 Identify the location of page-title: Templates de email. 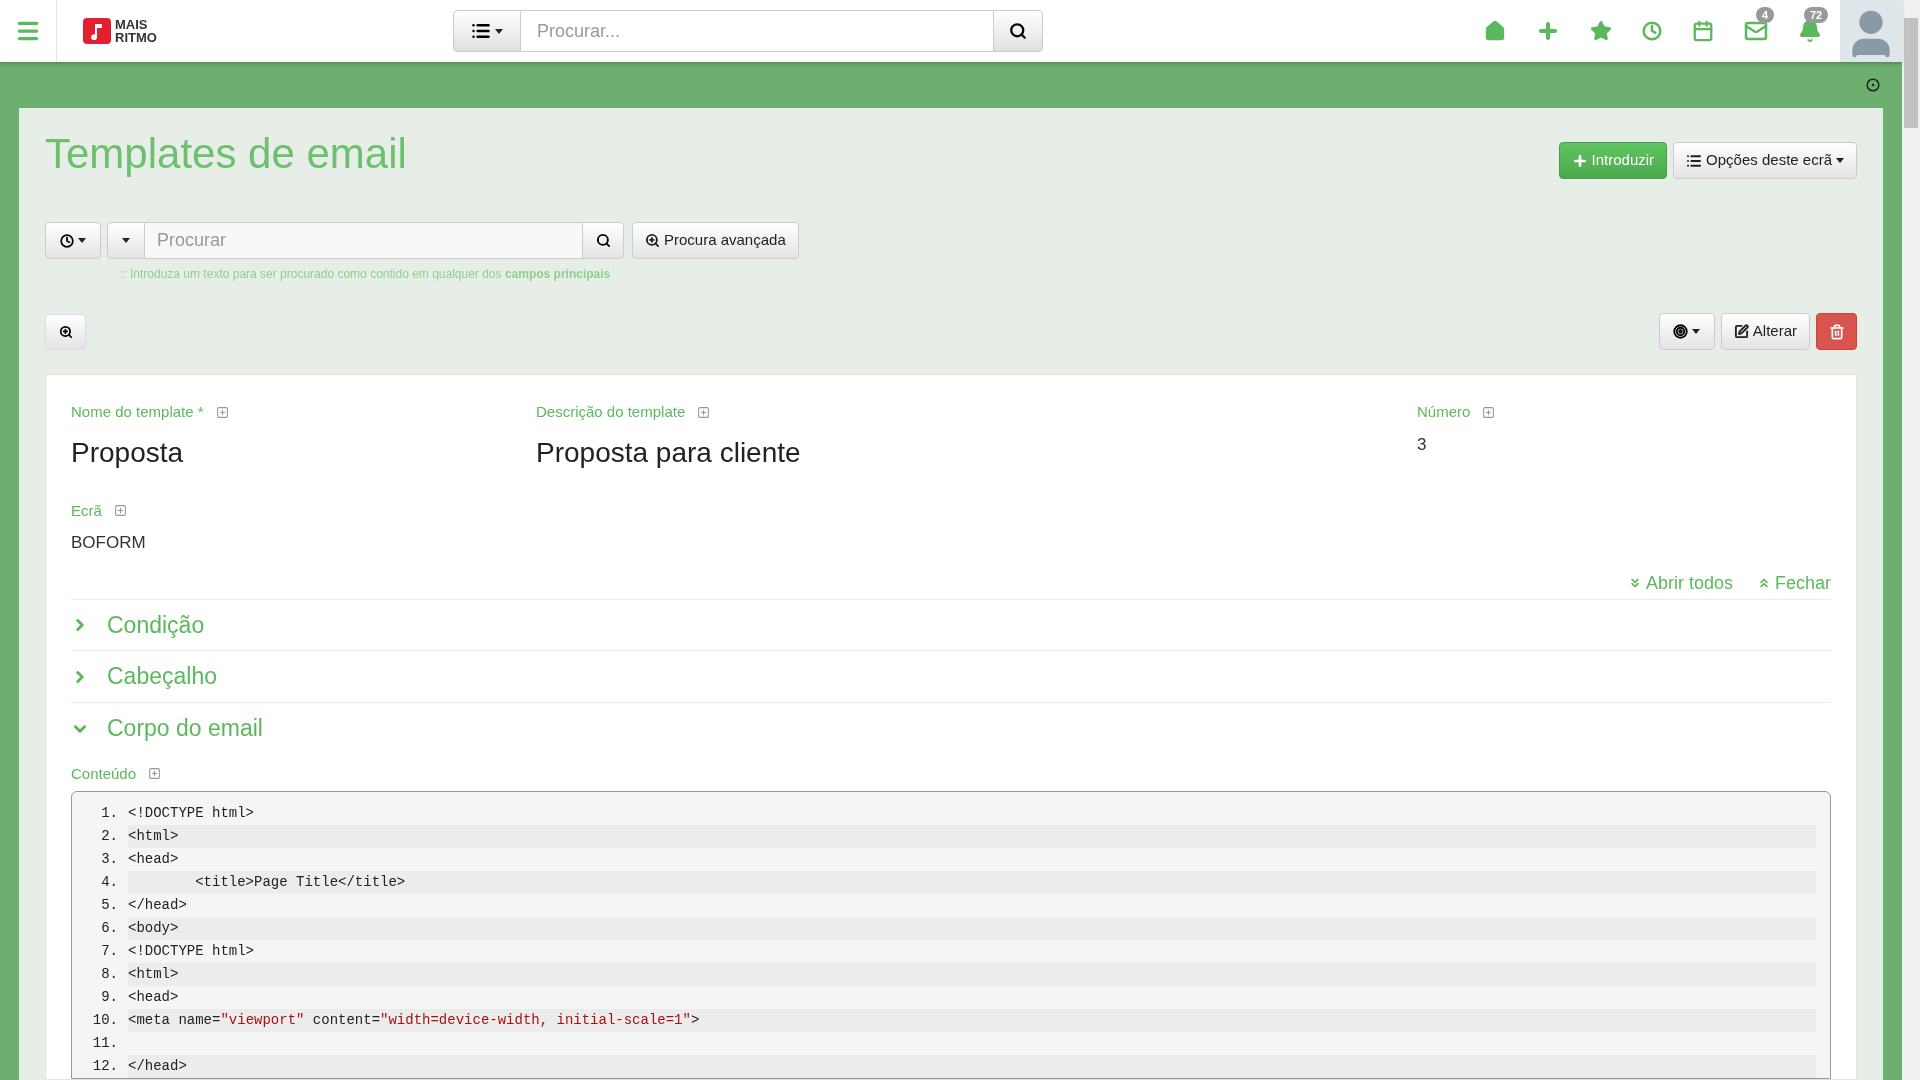
(226, 154).